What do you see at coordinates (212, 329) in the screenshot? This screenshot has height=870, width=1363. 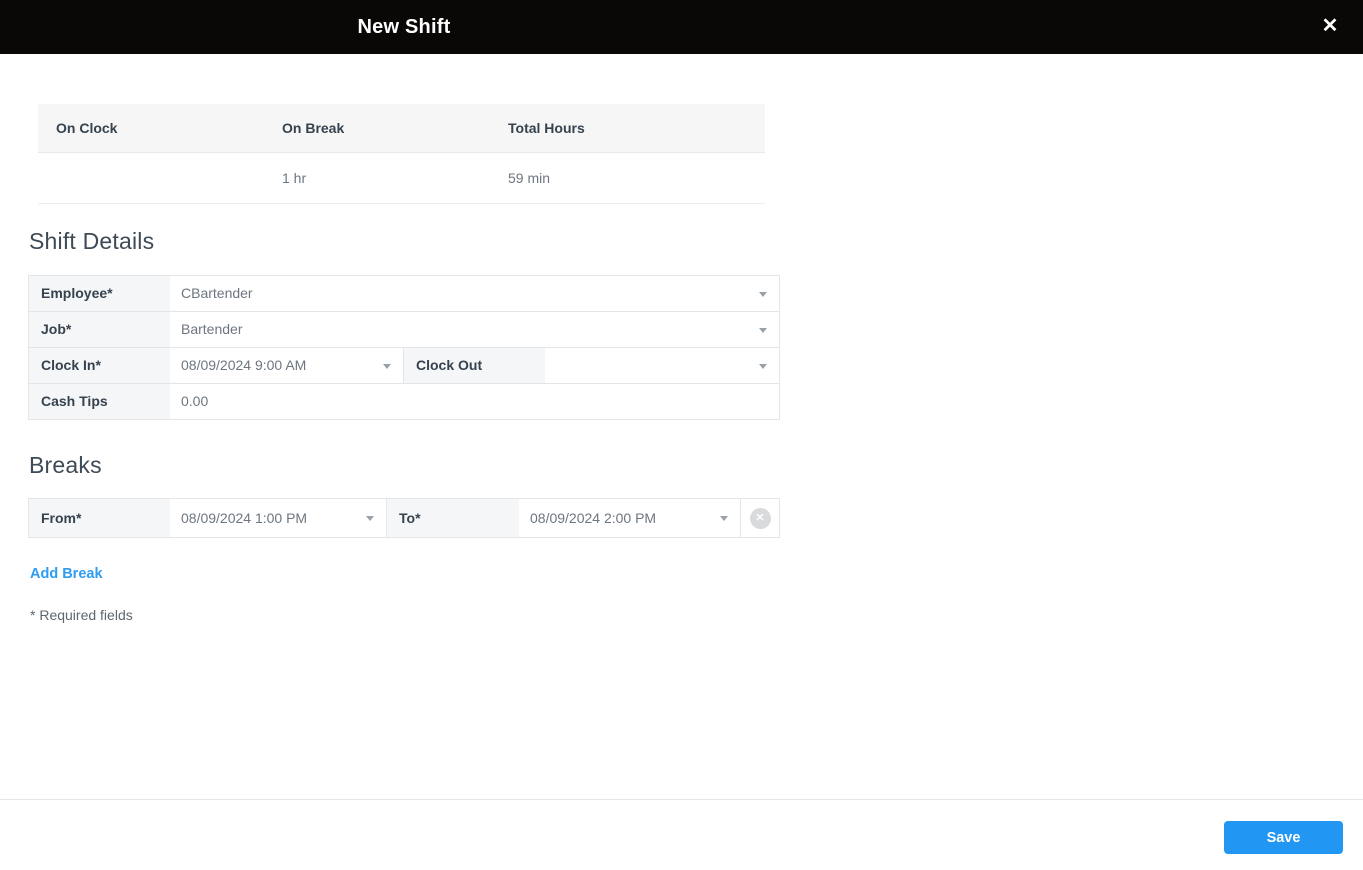 I see `job-selected-value: Bartender` at bounding box center [212, 329].